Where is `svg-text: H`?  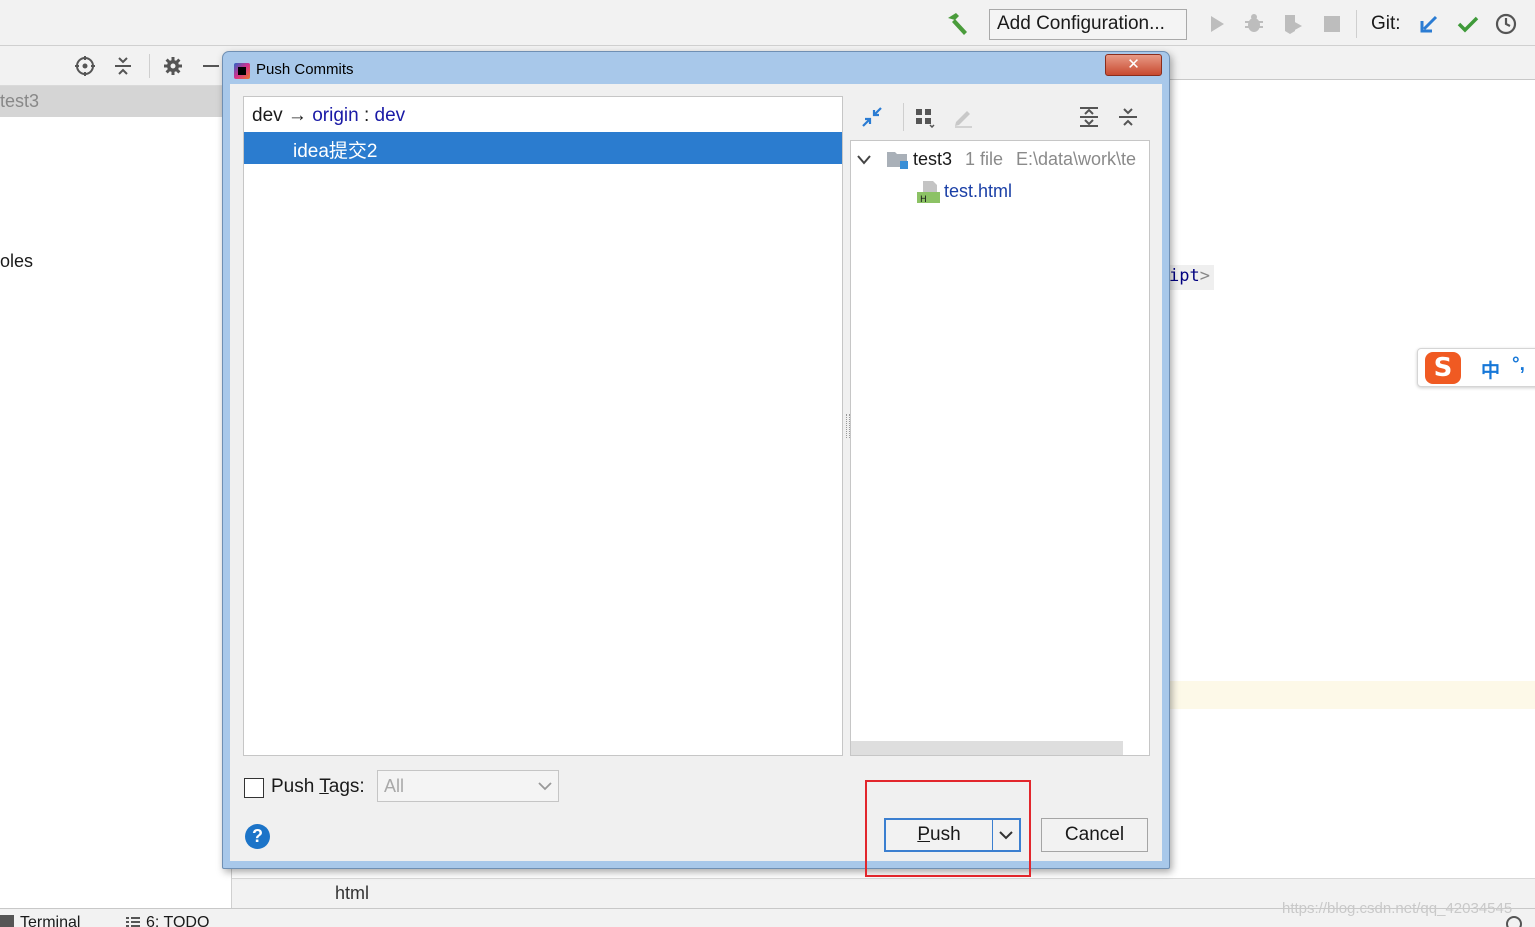 svg-text: H is located at coordinates (923, 199).